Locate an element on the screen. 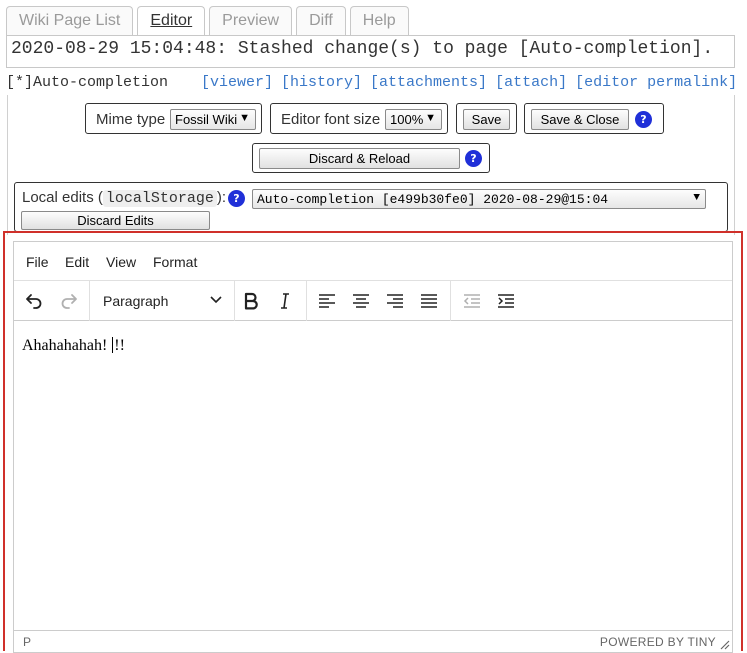  align-left-icon is located at coordinates (327, 301).